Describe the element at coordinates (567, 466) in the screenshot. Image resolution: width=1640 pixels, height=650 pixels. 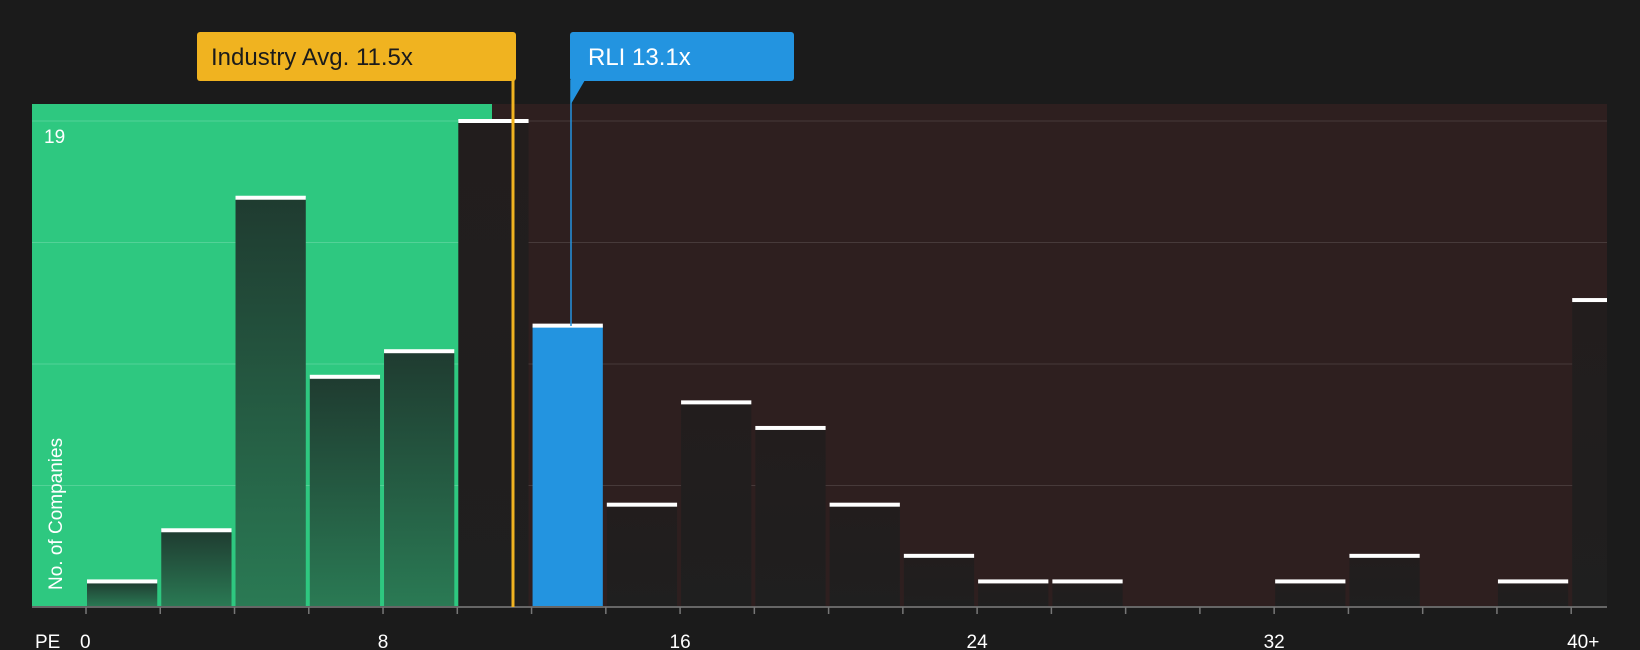
I see `bar-company-bin` at that location.